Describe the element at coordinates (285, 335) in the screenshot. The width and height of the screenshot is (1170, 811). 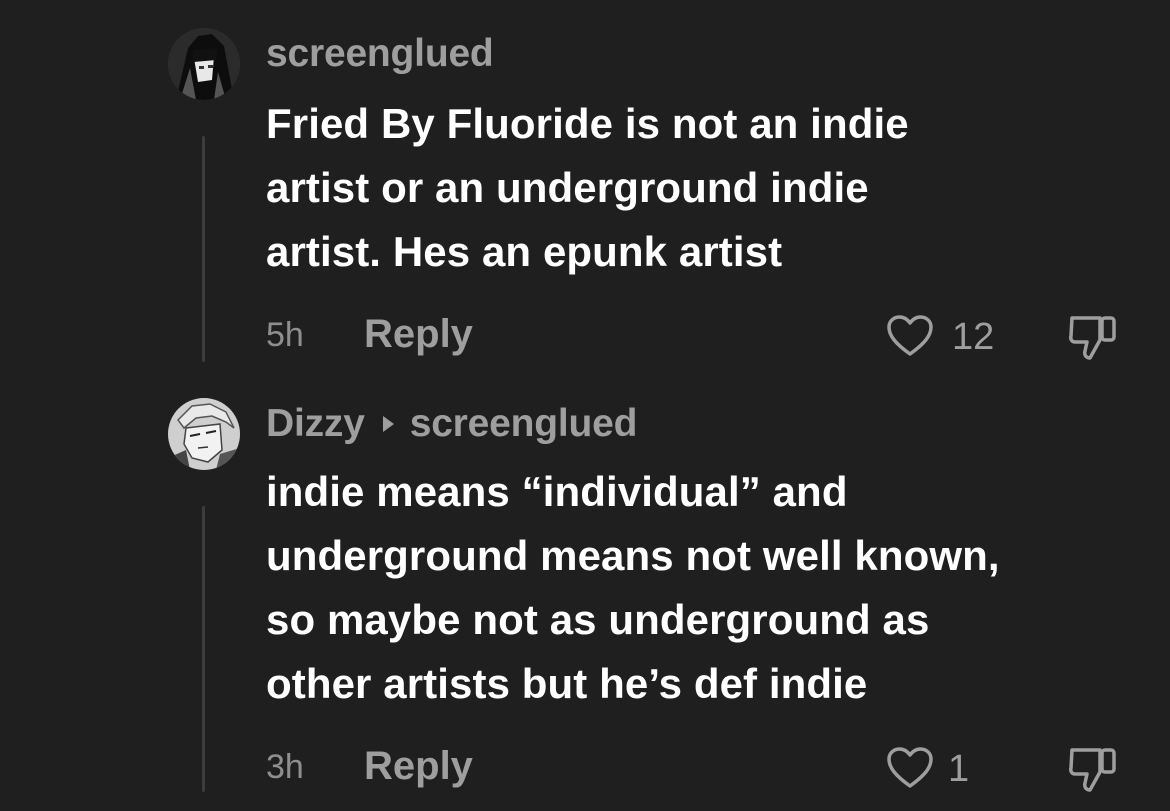
I see `timestamp: 5h` at that location.